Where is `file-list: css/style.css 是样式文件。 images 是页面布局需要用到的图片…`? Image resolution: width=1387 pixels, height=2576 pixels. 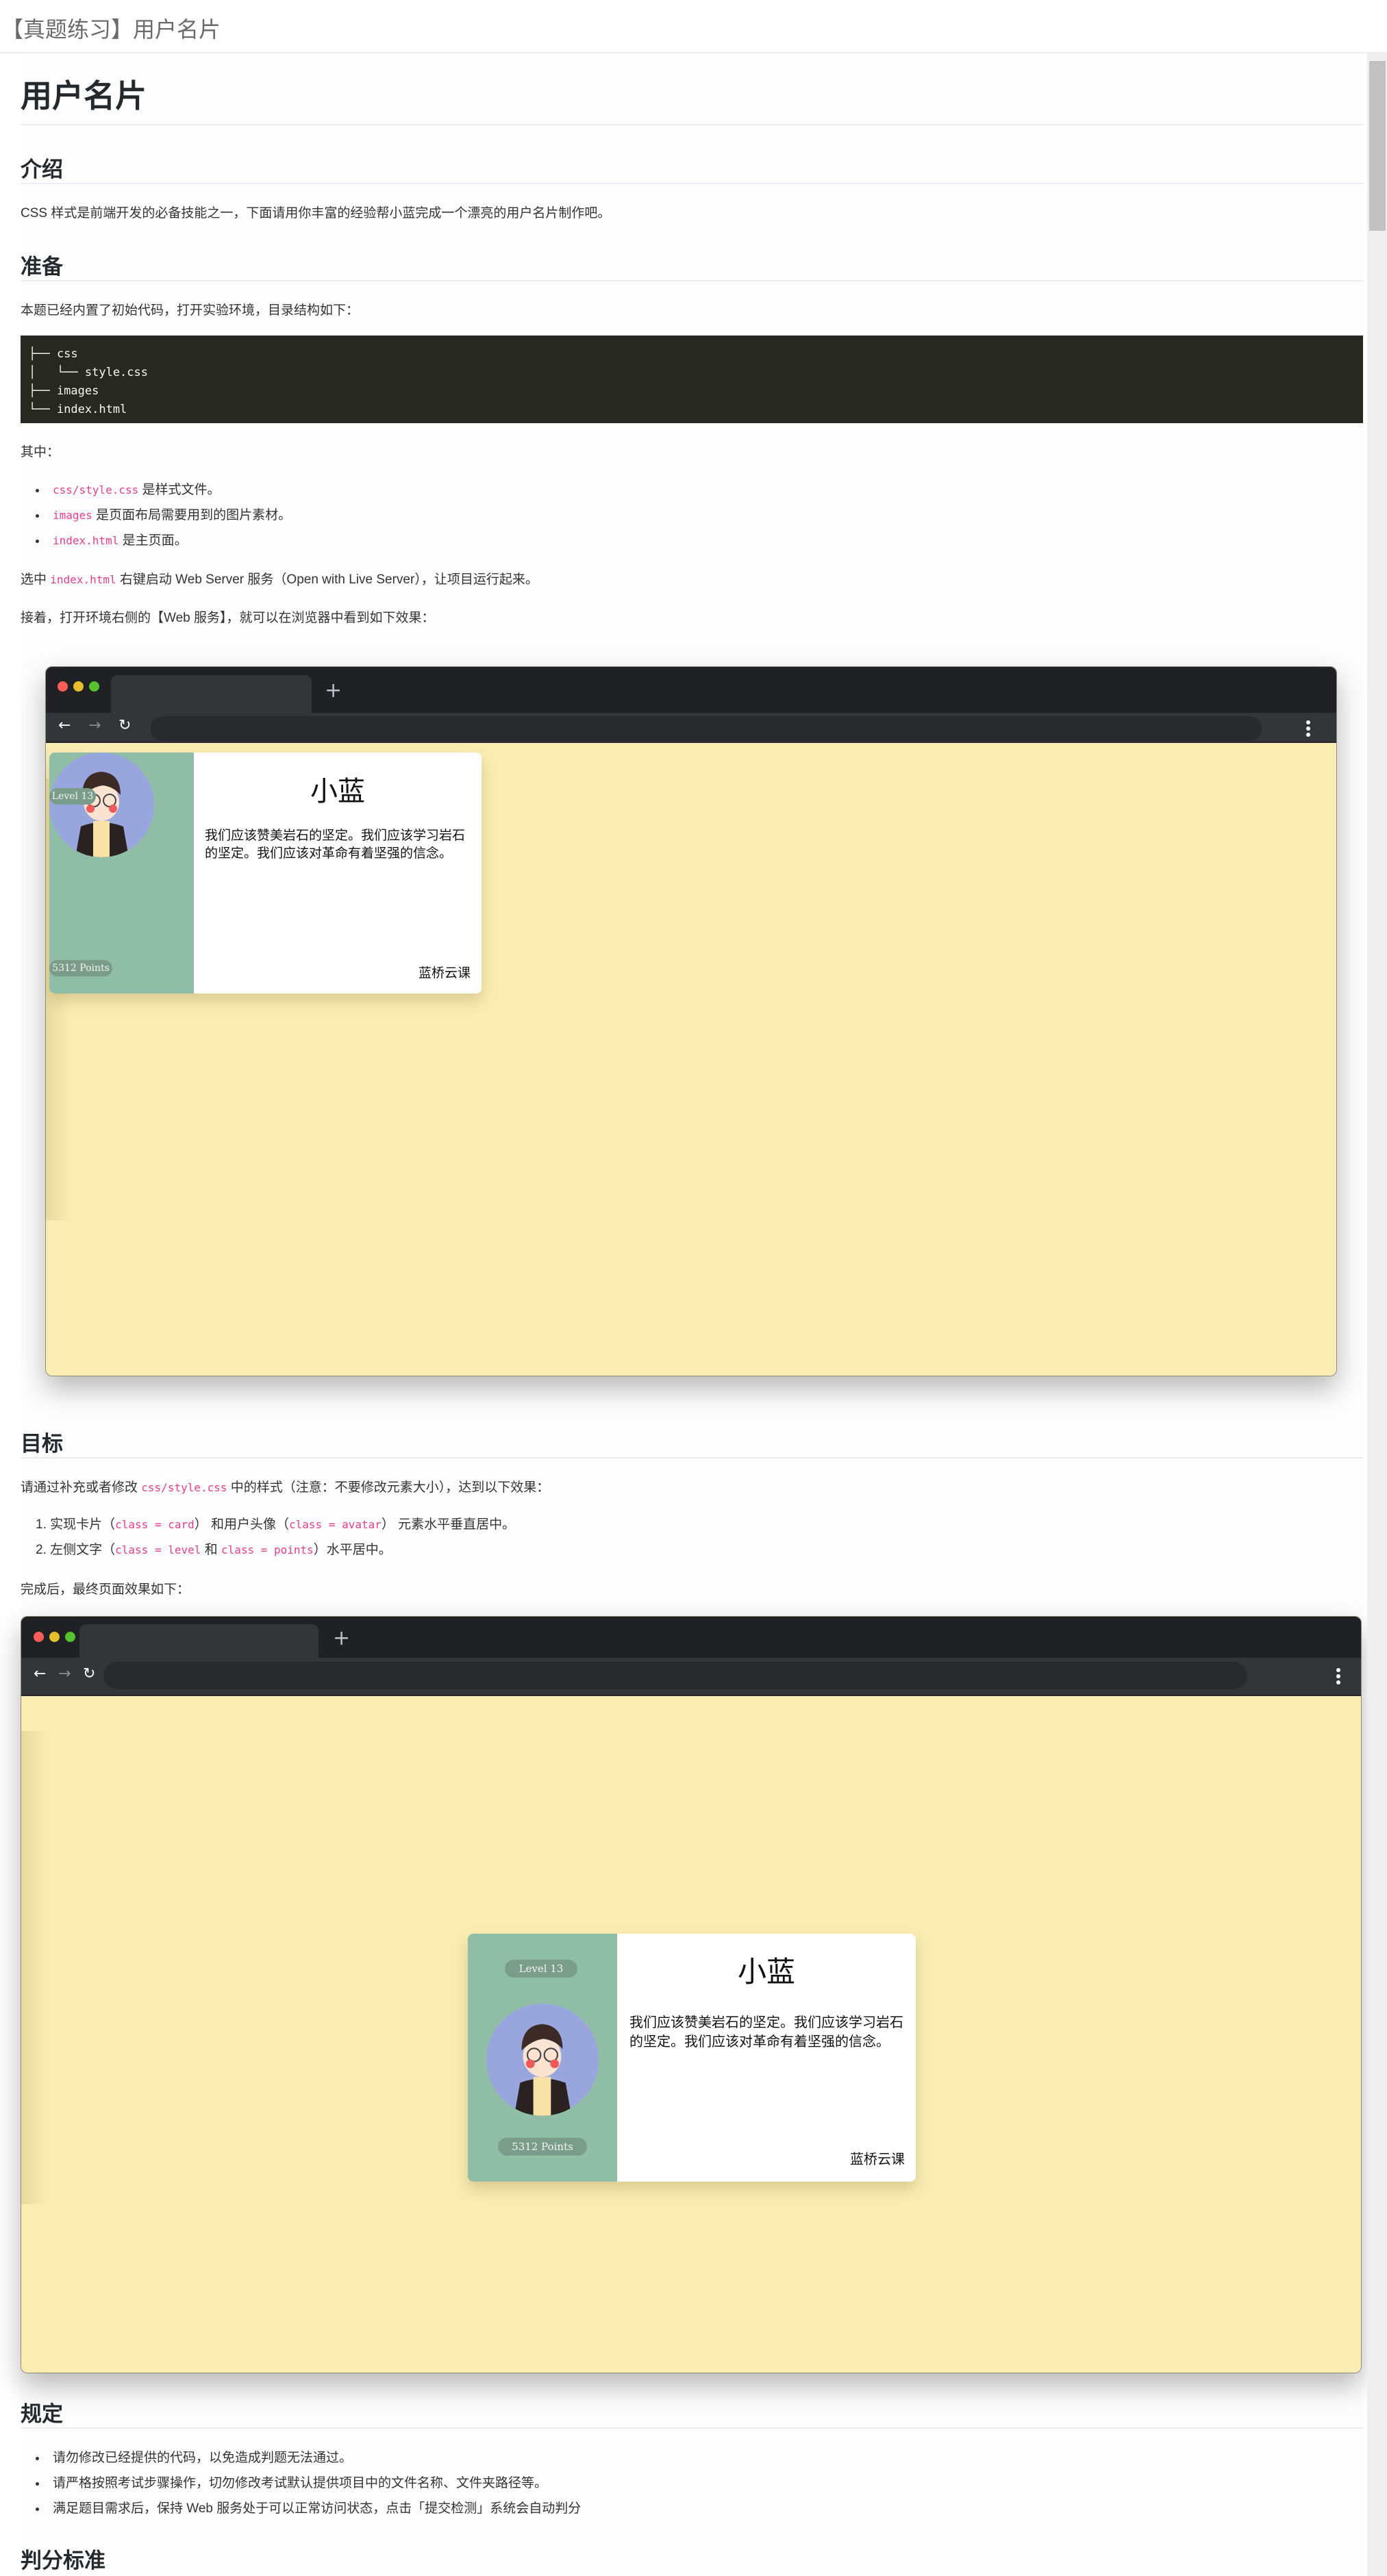
file-list: css/style.css 是样式文件。 images 是页面布局需要用到的图片… is located at coordinates (163, 517).